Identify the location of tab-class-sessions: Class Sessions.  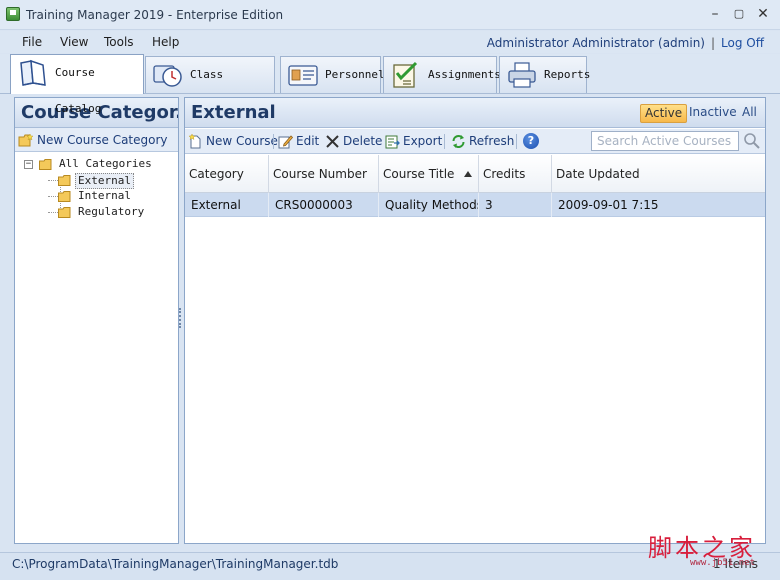
(210, 86).